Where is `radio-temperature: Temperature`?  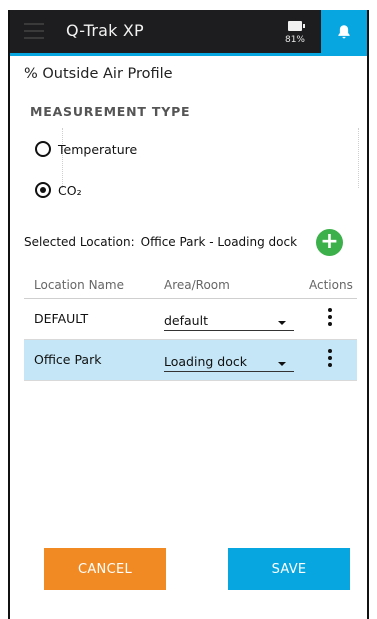 radio-temperature: Temperature is located at coordinates (86, 149).